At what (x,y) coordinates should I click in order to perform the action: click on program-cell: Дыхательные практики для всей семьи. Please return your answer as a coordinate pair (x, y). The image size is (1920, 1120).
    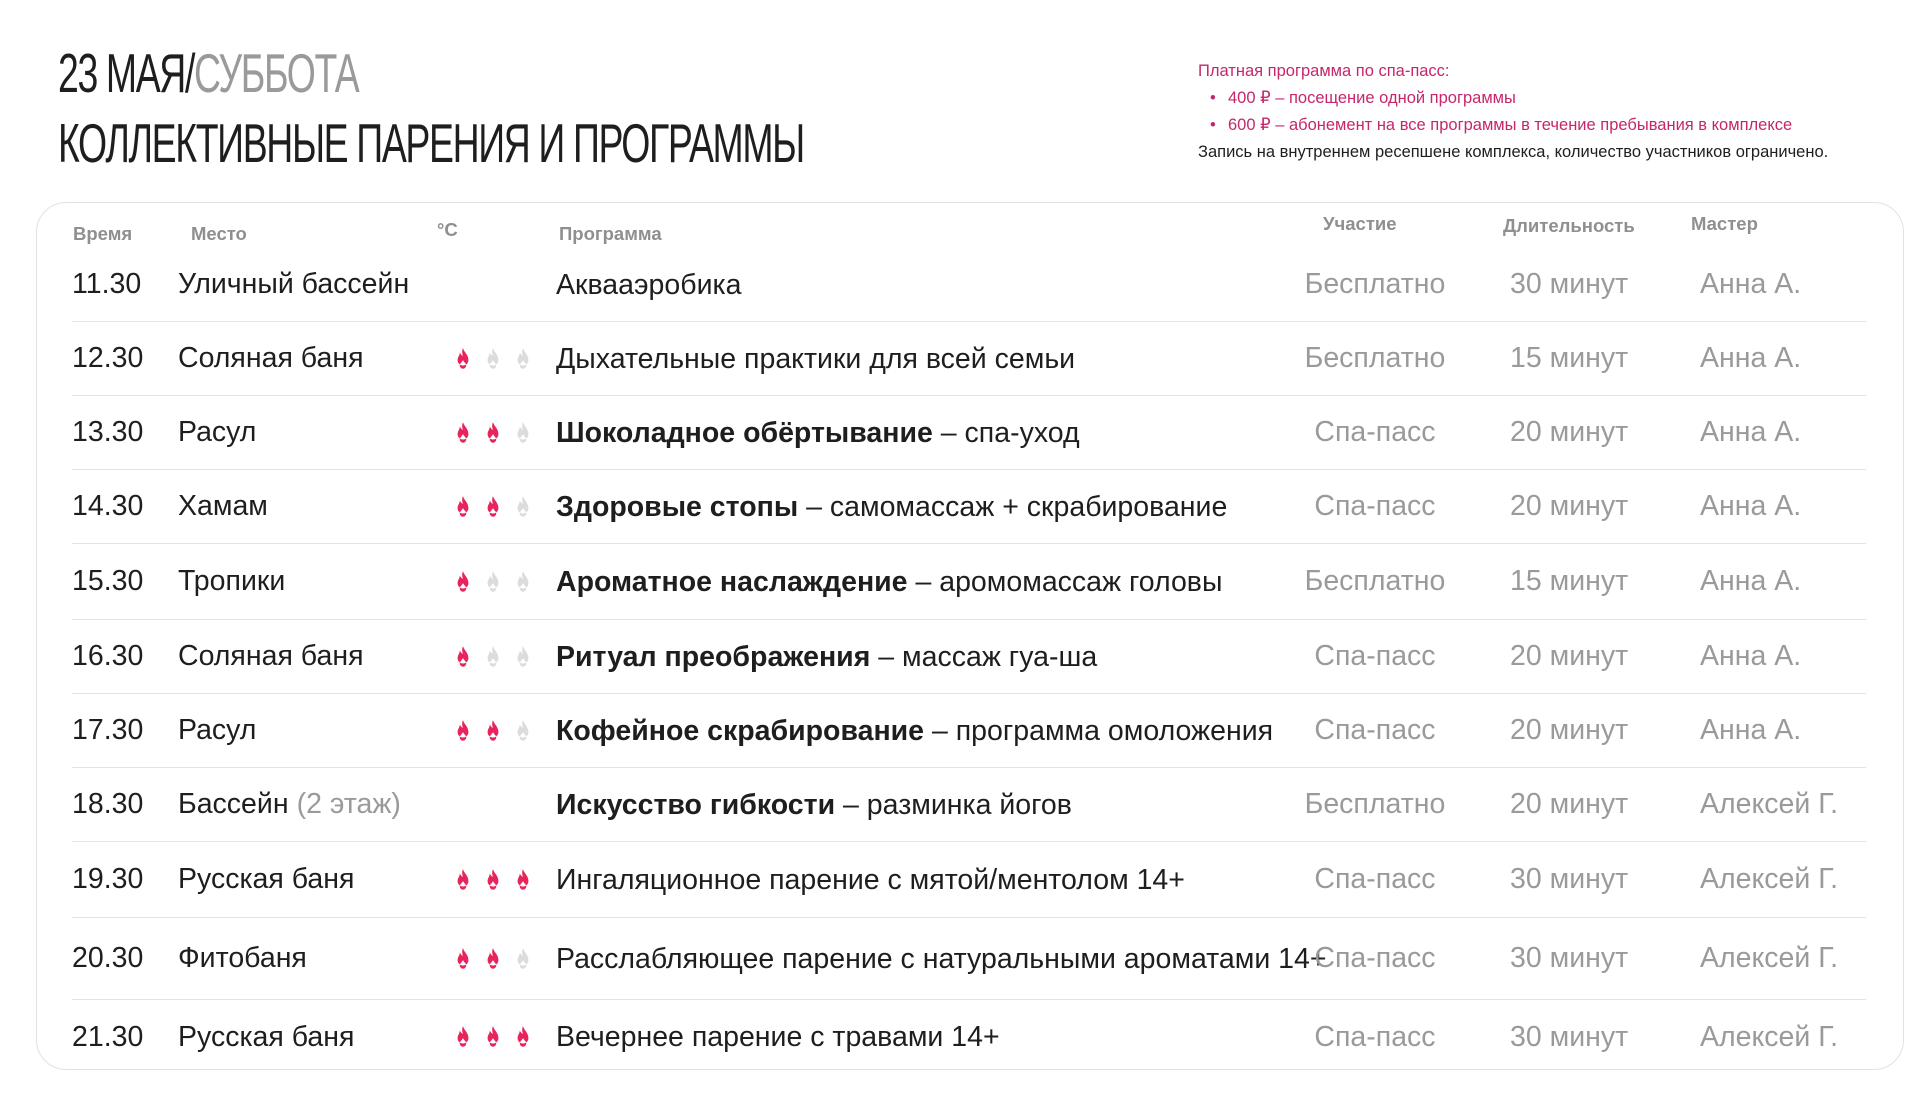
    Looking at the image, I should click on (946, 358).